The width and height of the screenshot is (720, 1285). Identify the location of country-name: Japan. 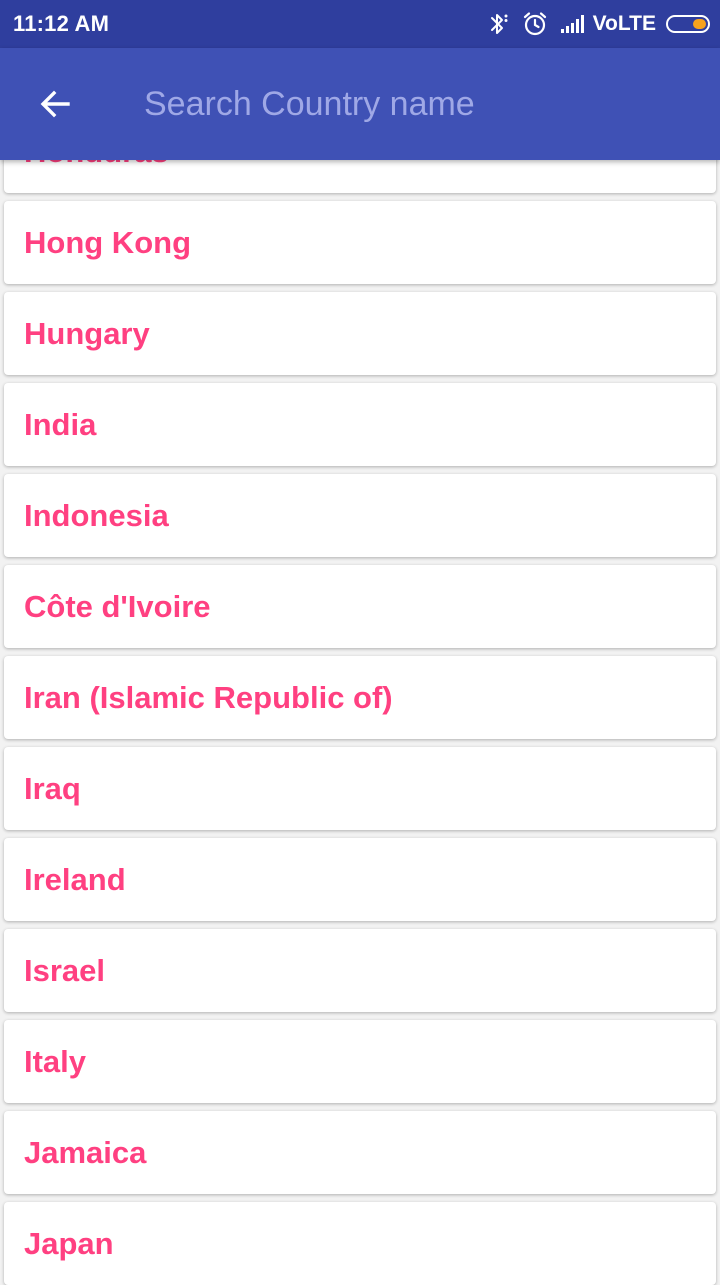
(69, 1243).